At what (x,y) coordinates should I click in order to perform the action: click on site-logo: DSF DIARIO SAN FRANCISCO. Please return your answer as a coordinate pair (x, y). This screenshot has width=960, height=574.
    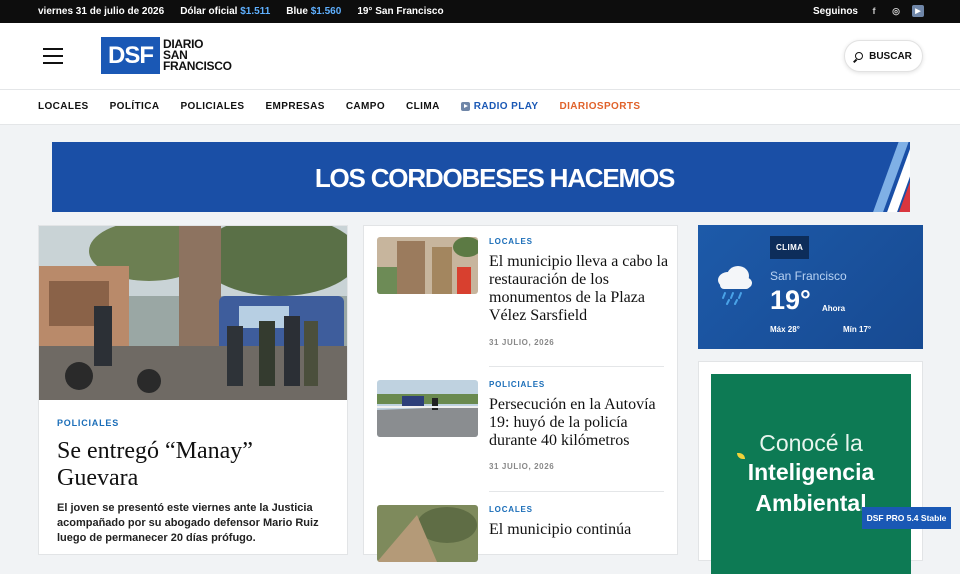
    Looking at the image, I should click on (166, 55).